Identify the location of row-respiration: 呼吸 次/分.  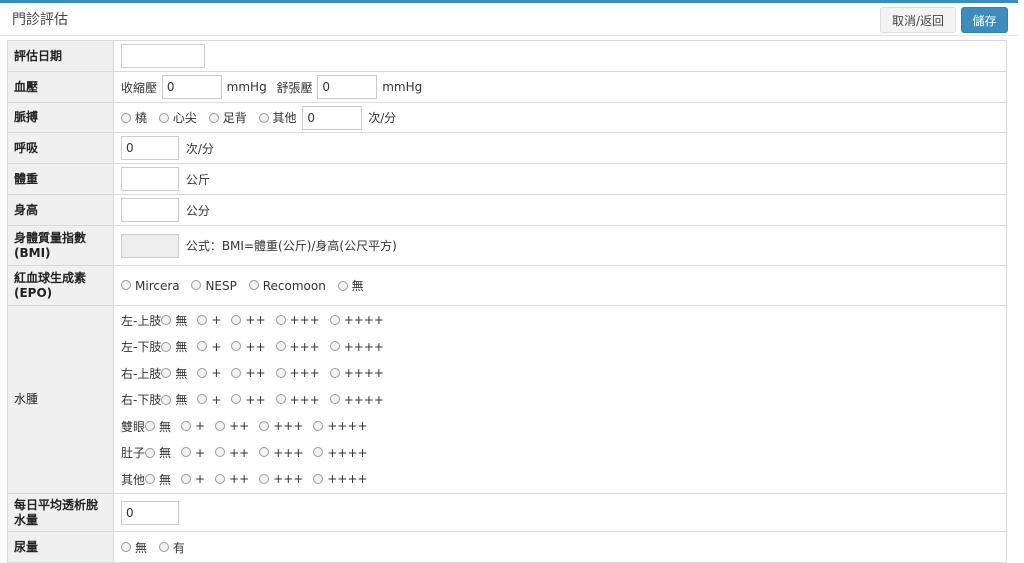
(507, 148).